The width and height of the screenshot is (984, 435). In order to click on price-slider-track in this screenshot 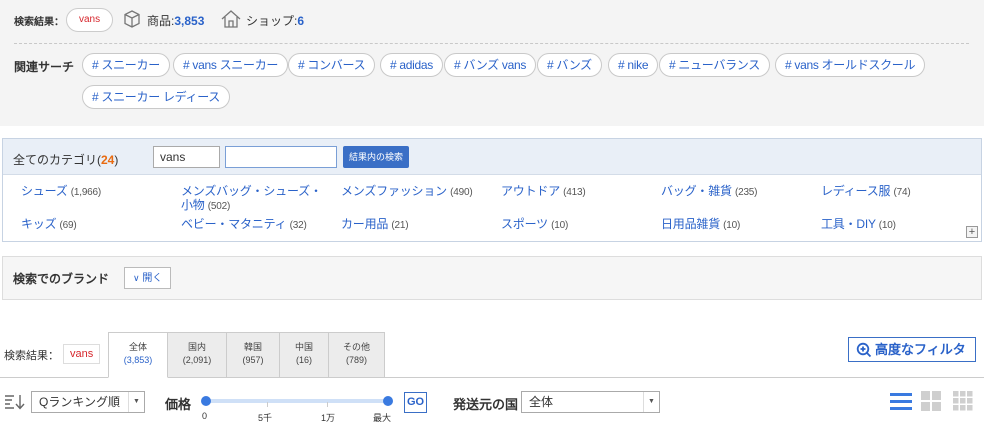, I will do `click(297, 401)`.